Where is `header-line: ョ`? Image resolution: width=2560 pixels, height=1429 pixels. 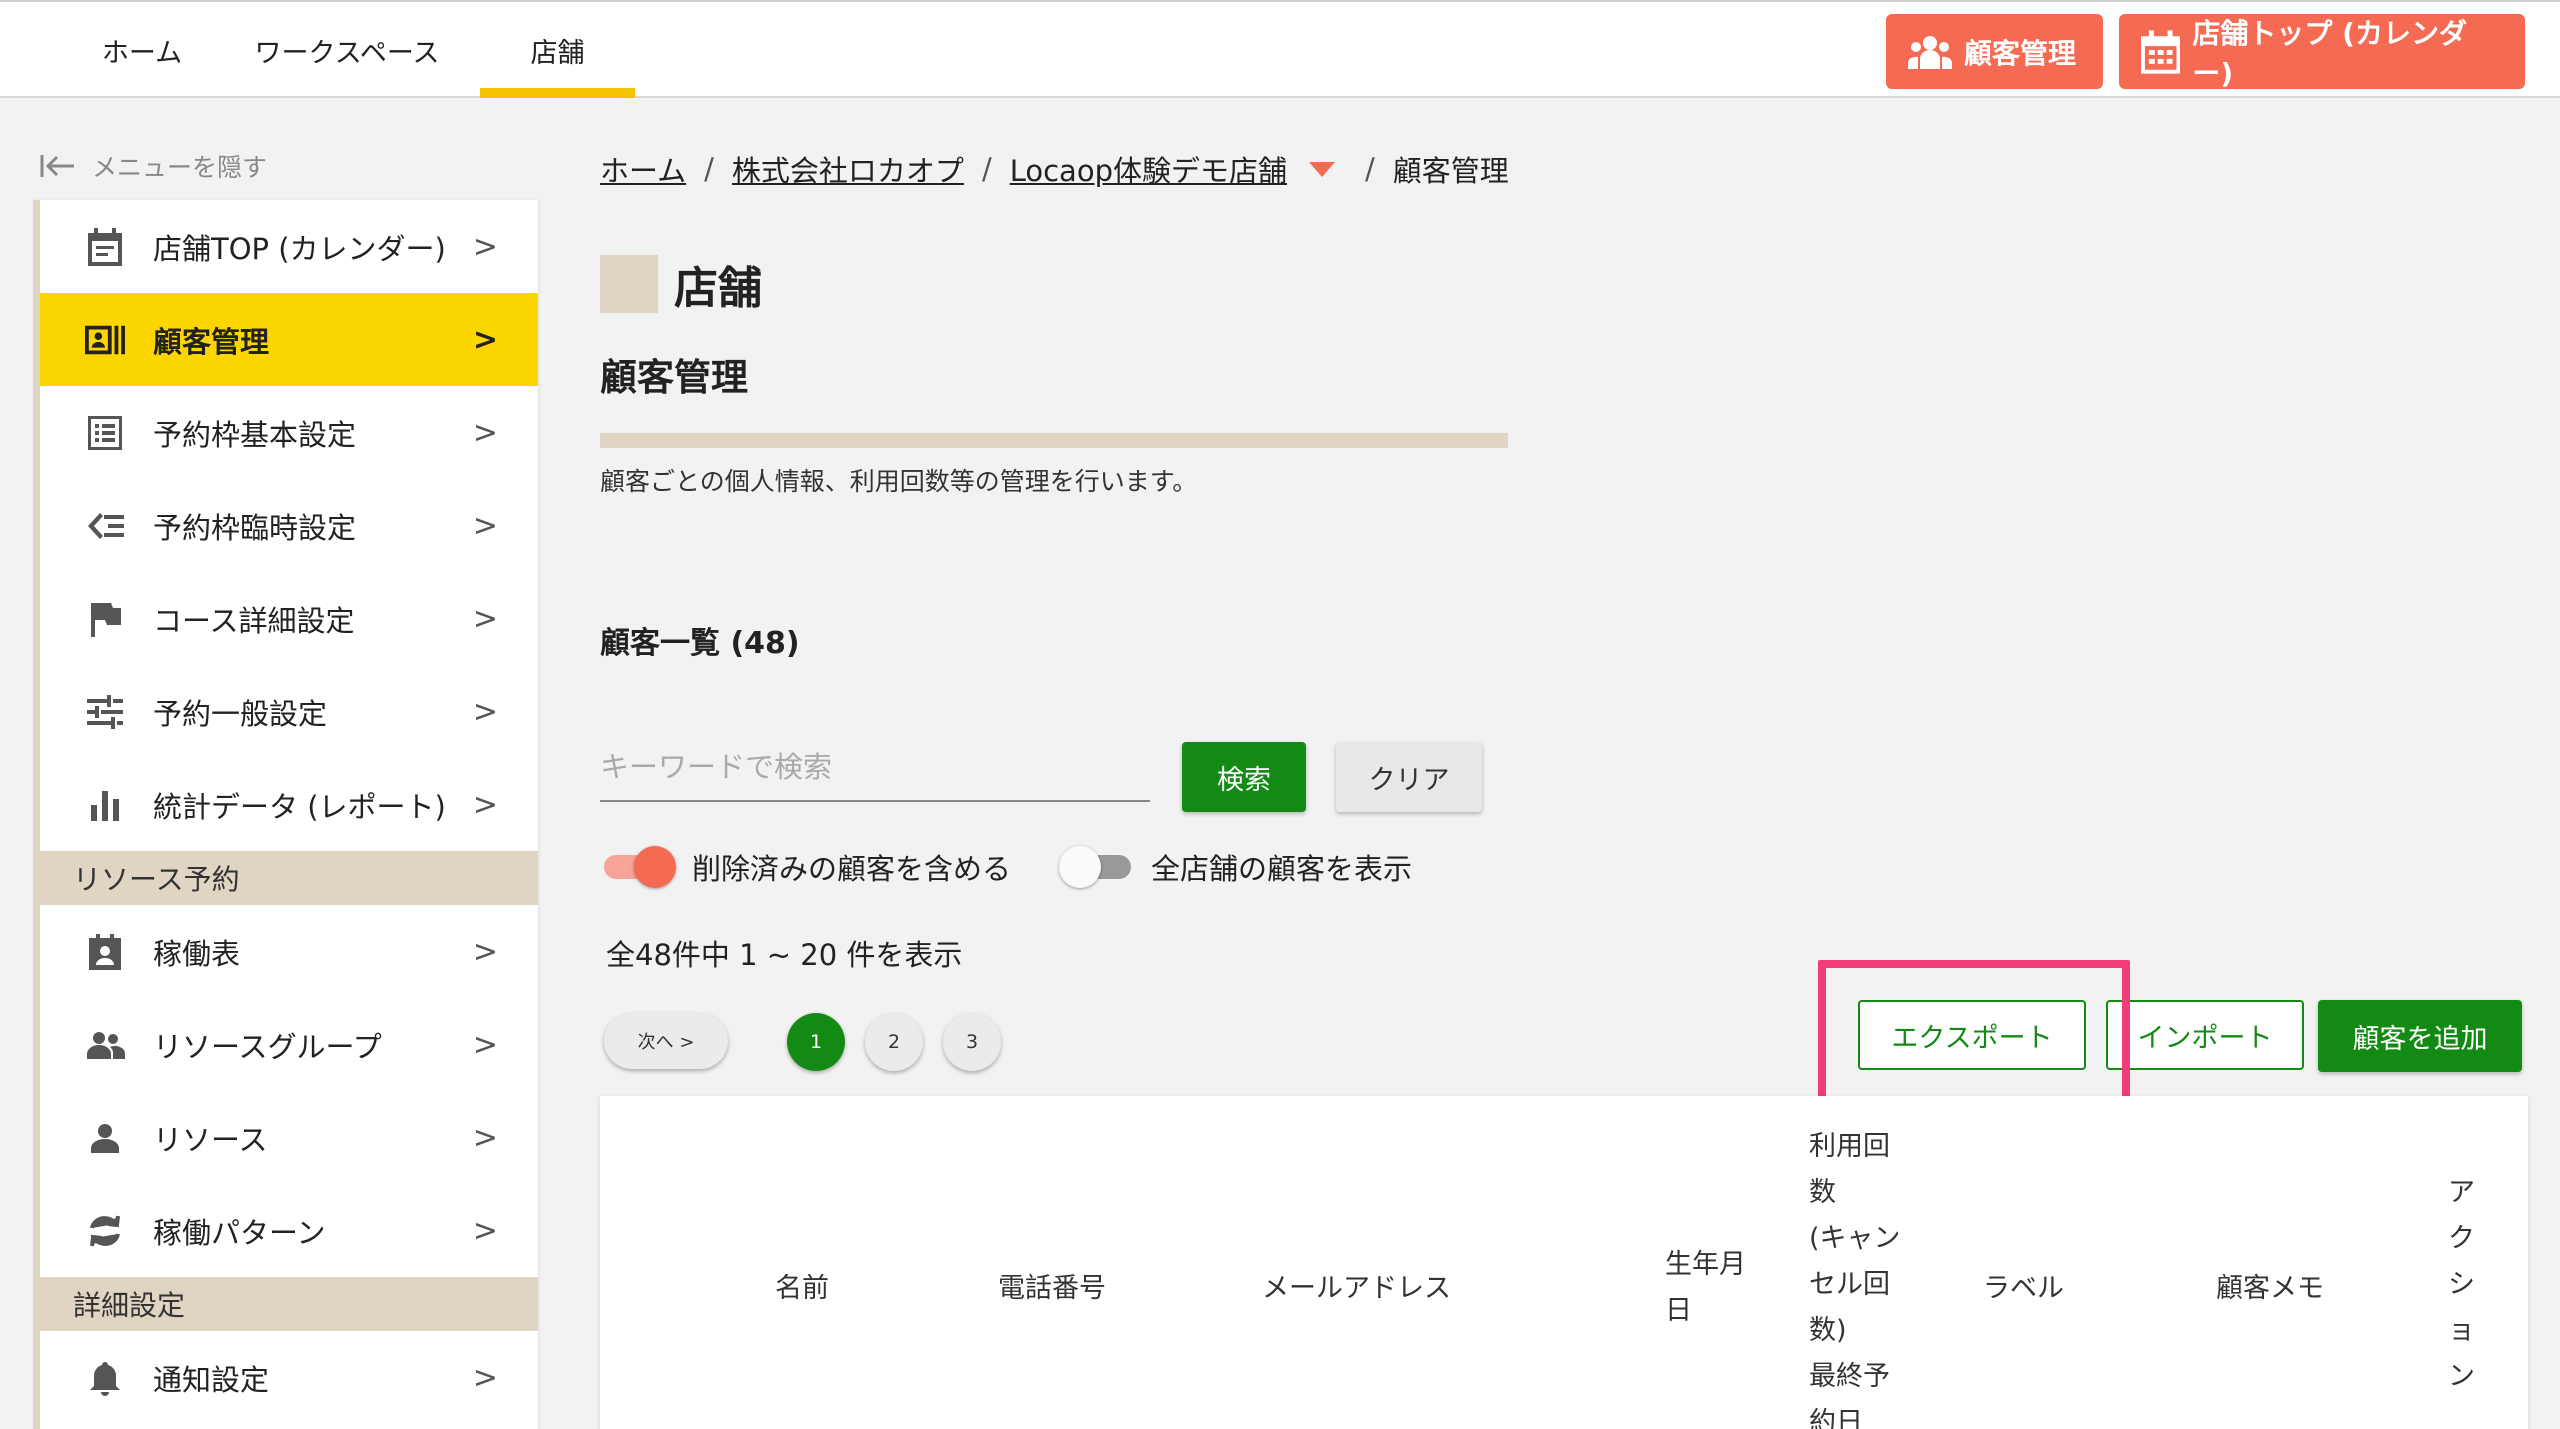 header-line: ョ is located at coordinates (2461, 1330).